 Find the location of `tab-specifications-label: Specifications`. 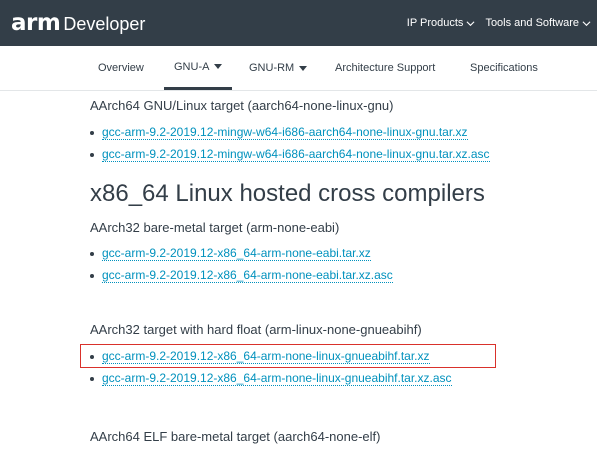

tab-specifications-label: Specifications is located at coordinates (504, 68).